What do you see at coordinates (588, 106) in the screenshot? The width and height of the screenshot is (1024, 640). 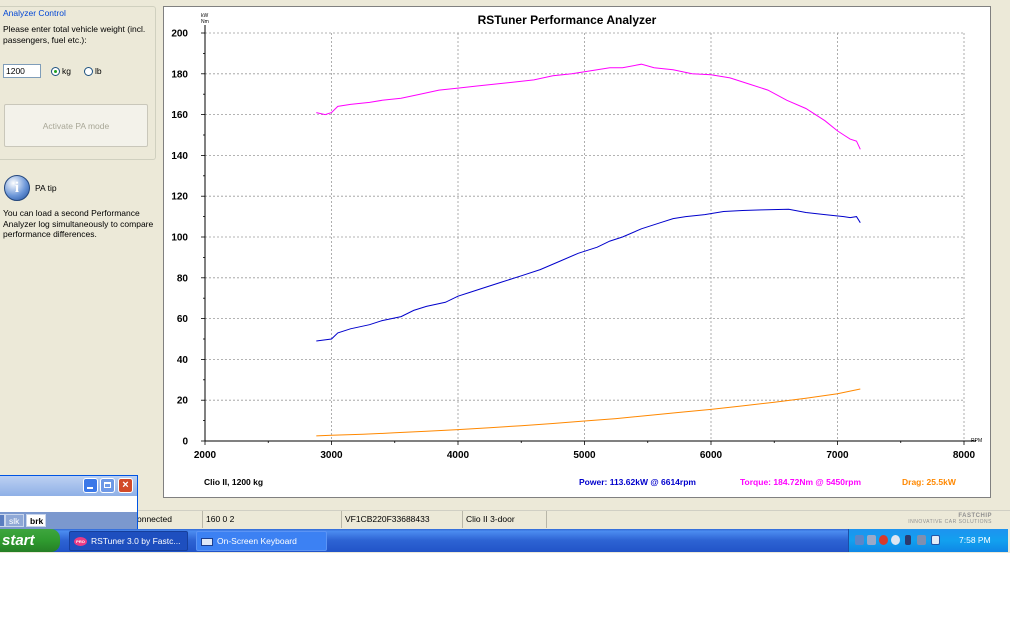 I see `series-line-torque` at bounding box center [588, 106].